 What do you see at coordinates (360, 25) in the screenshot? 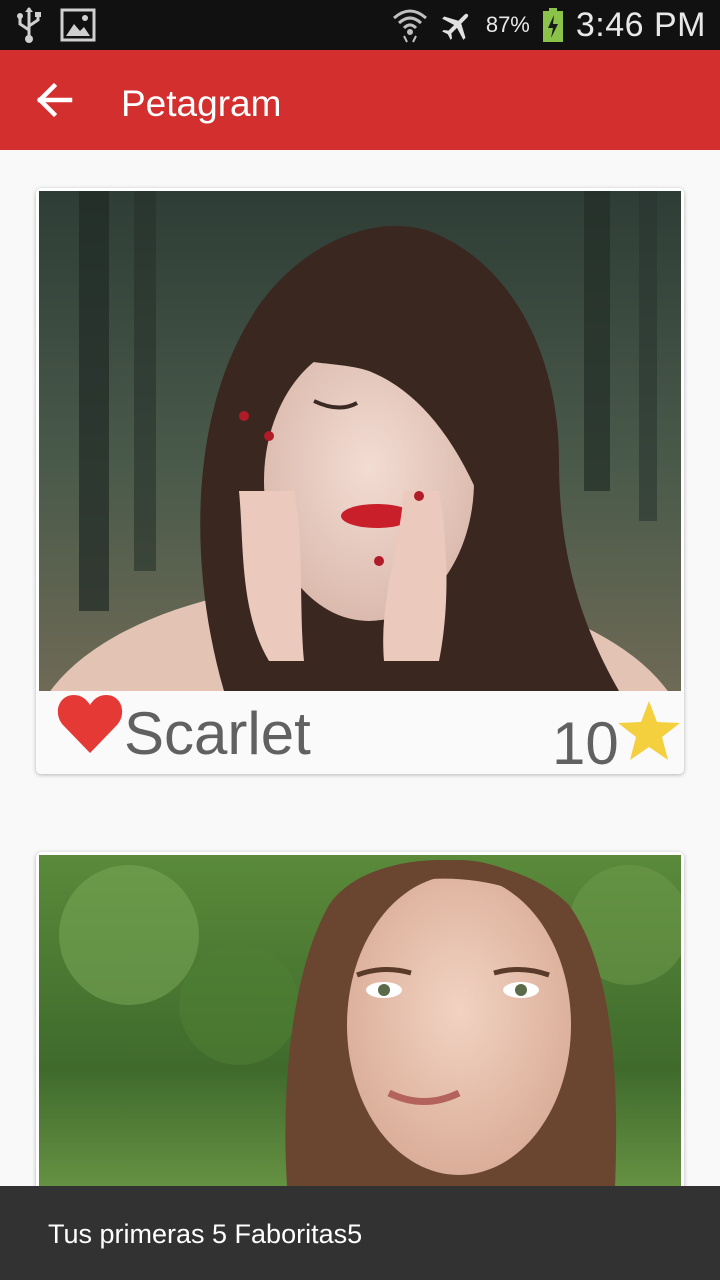
I see `status-bar: 87% 3:46 PM` at bounding box center [360, 25].